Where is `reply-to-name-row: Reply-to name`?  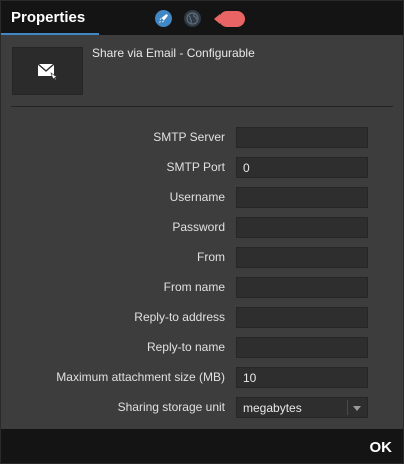 reply-to-name-row: Reply-to name is located at coordinates (202, 348).